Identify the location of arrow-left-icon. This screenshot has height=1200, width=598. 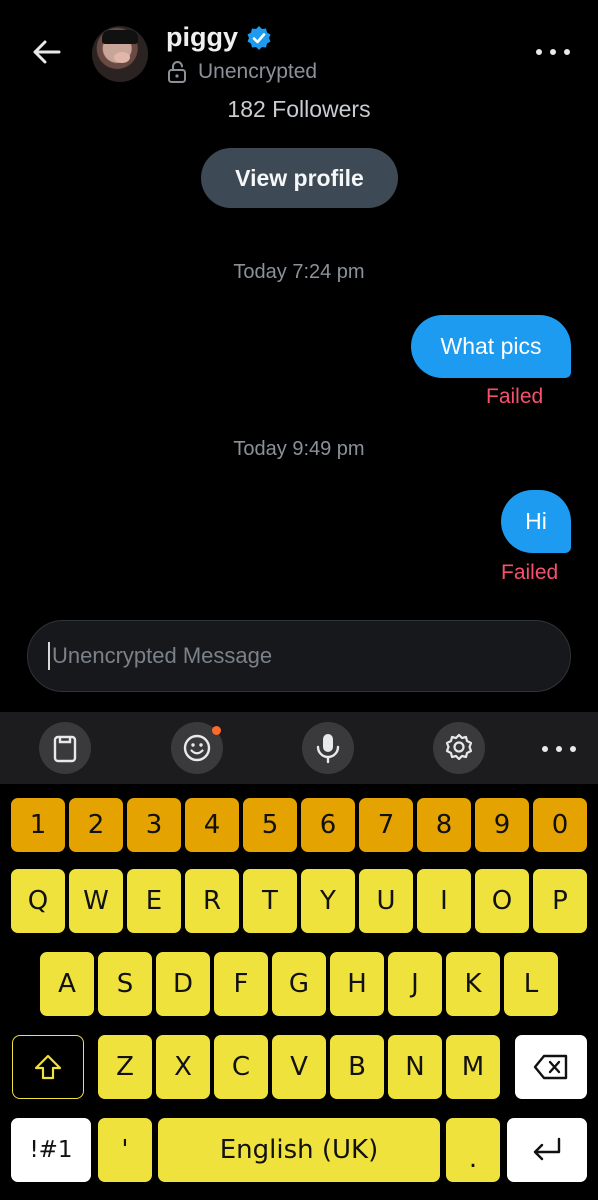
(47, 52).